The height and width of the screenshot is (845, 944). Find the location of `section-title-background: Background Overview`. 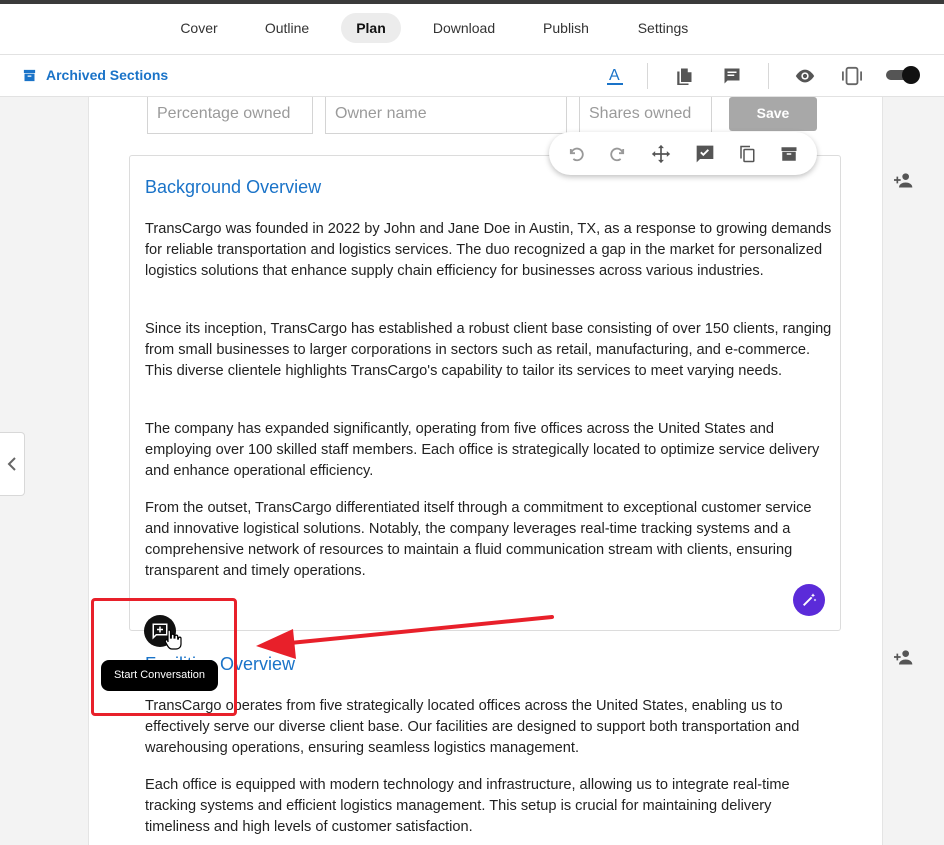

section-title-background: Background Overview is located at coordinates (233, 187).